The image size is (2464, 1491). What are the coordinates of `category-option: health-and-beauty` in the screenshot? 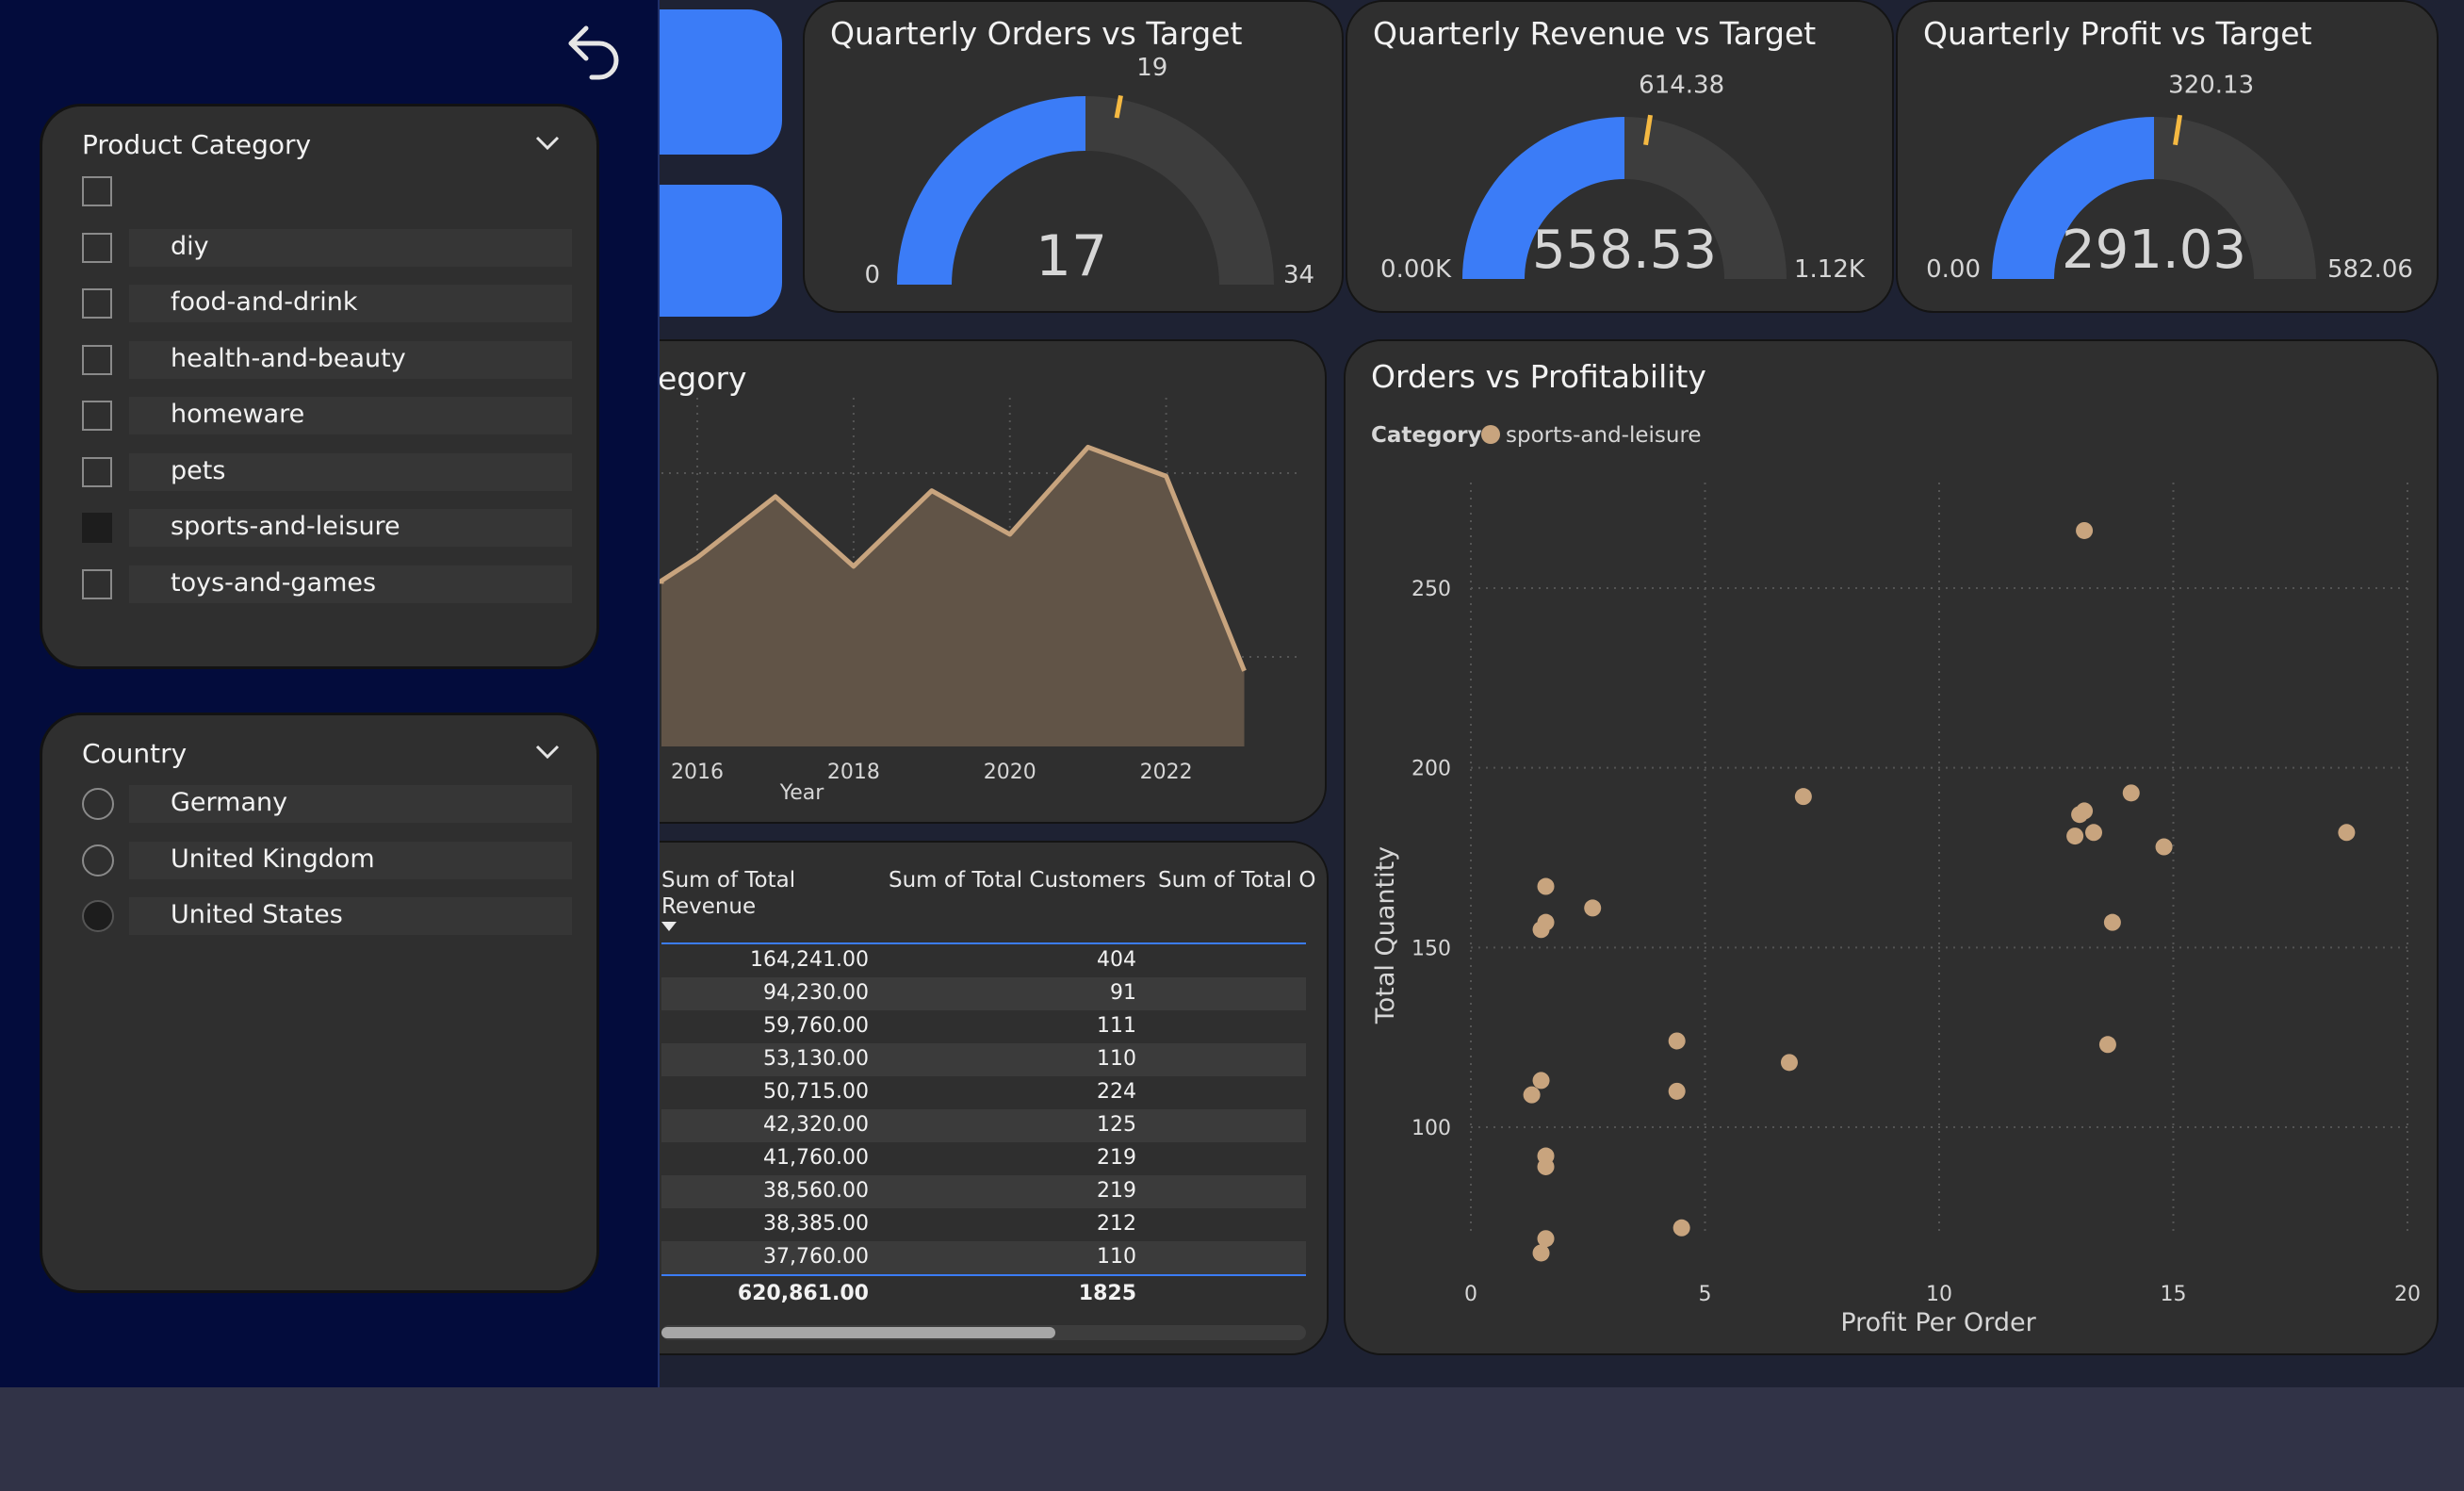 It's located at (327, 360).